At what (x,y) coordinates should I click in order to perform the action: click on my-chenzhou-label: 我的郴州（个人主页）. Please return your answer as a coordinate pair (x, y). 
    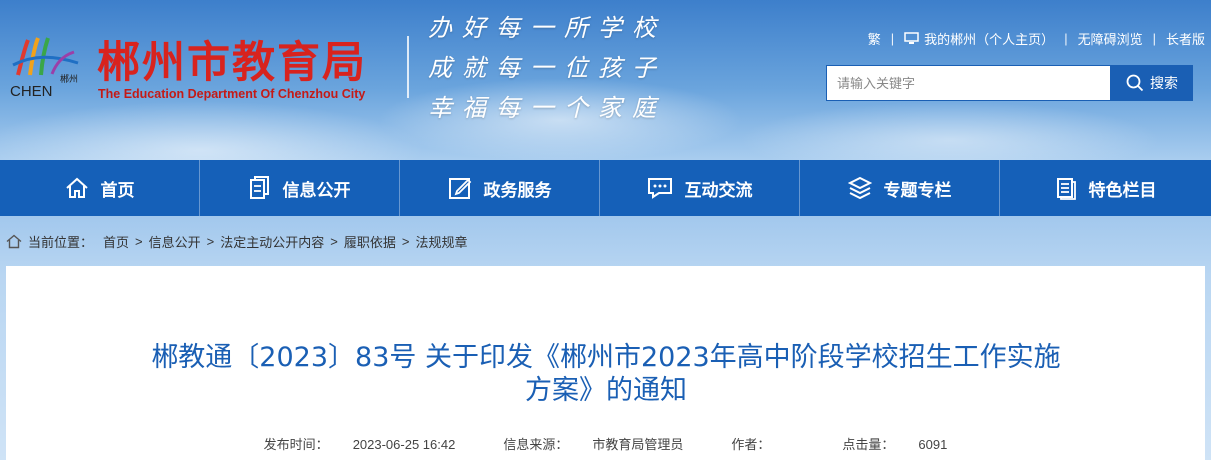
    Looking at the image, I should click on (989, 39).